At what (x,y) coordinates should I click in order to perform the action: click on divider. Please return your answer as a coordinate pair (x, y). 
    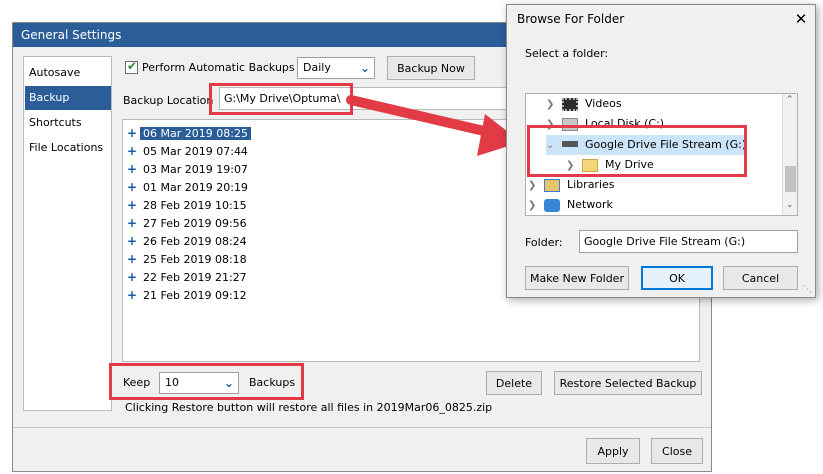
    Looking at the image, I should click on (362, 427).